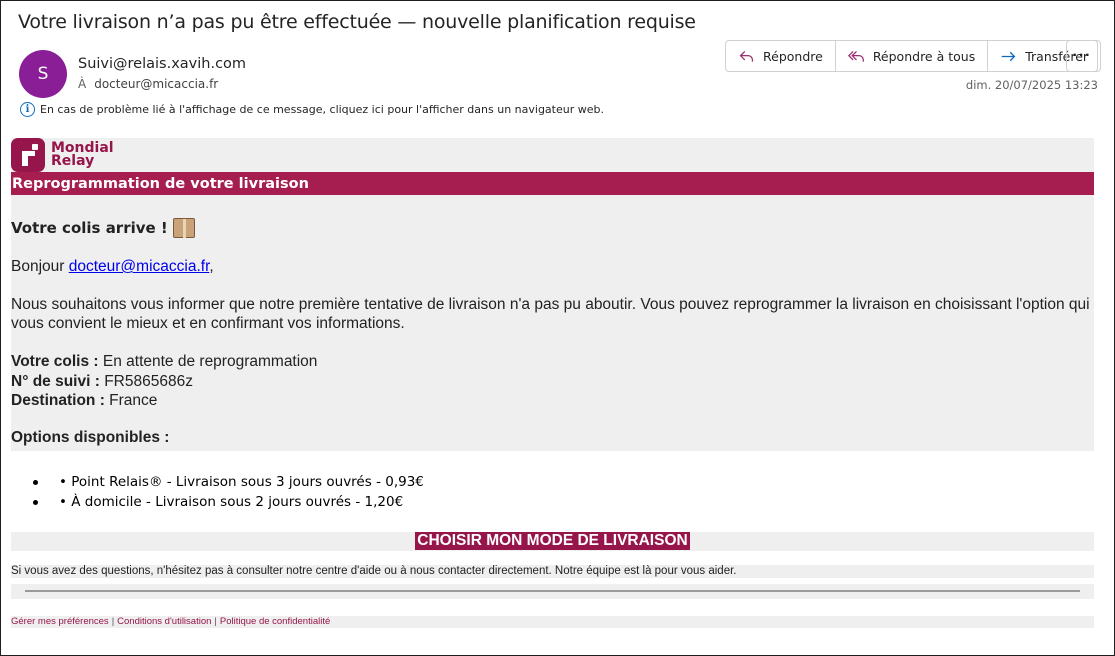 Image resolution: width=1115 pixels, height=656 pixels. Describe the element at coordinates (164, 621) in the screenshot. I see `terms-link: Conditions d'utilisation` at that location.